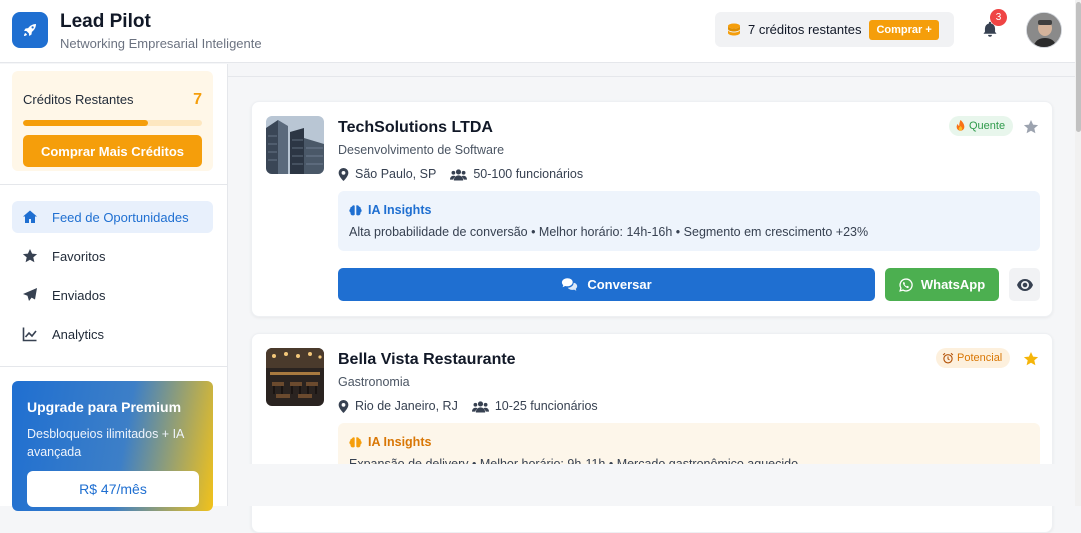 This screenshot has height=533, width=1081. I want to click on credits-indicator: 7 créditos restantes Comprar +, so click(834, 29).